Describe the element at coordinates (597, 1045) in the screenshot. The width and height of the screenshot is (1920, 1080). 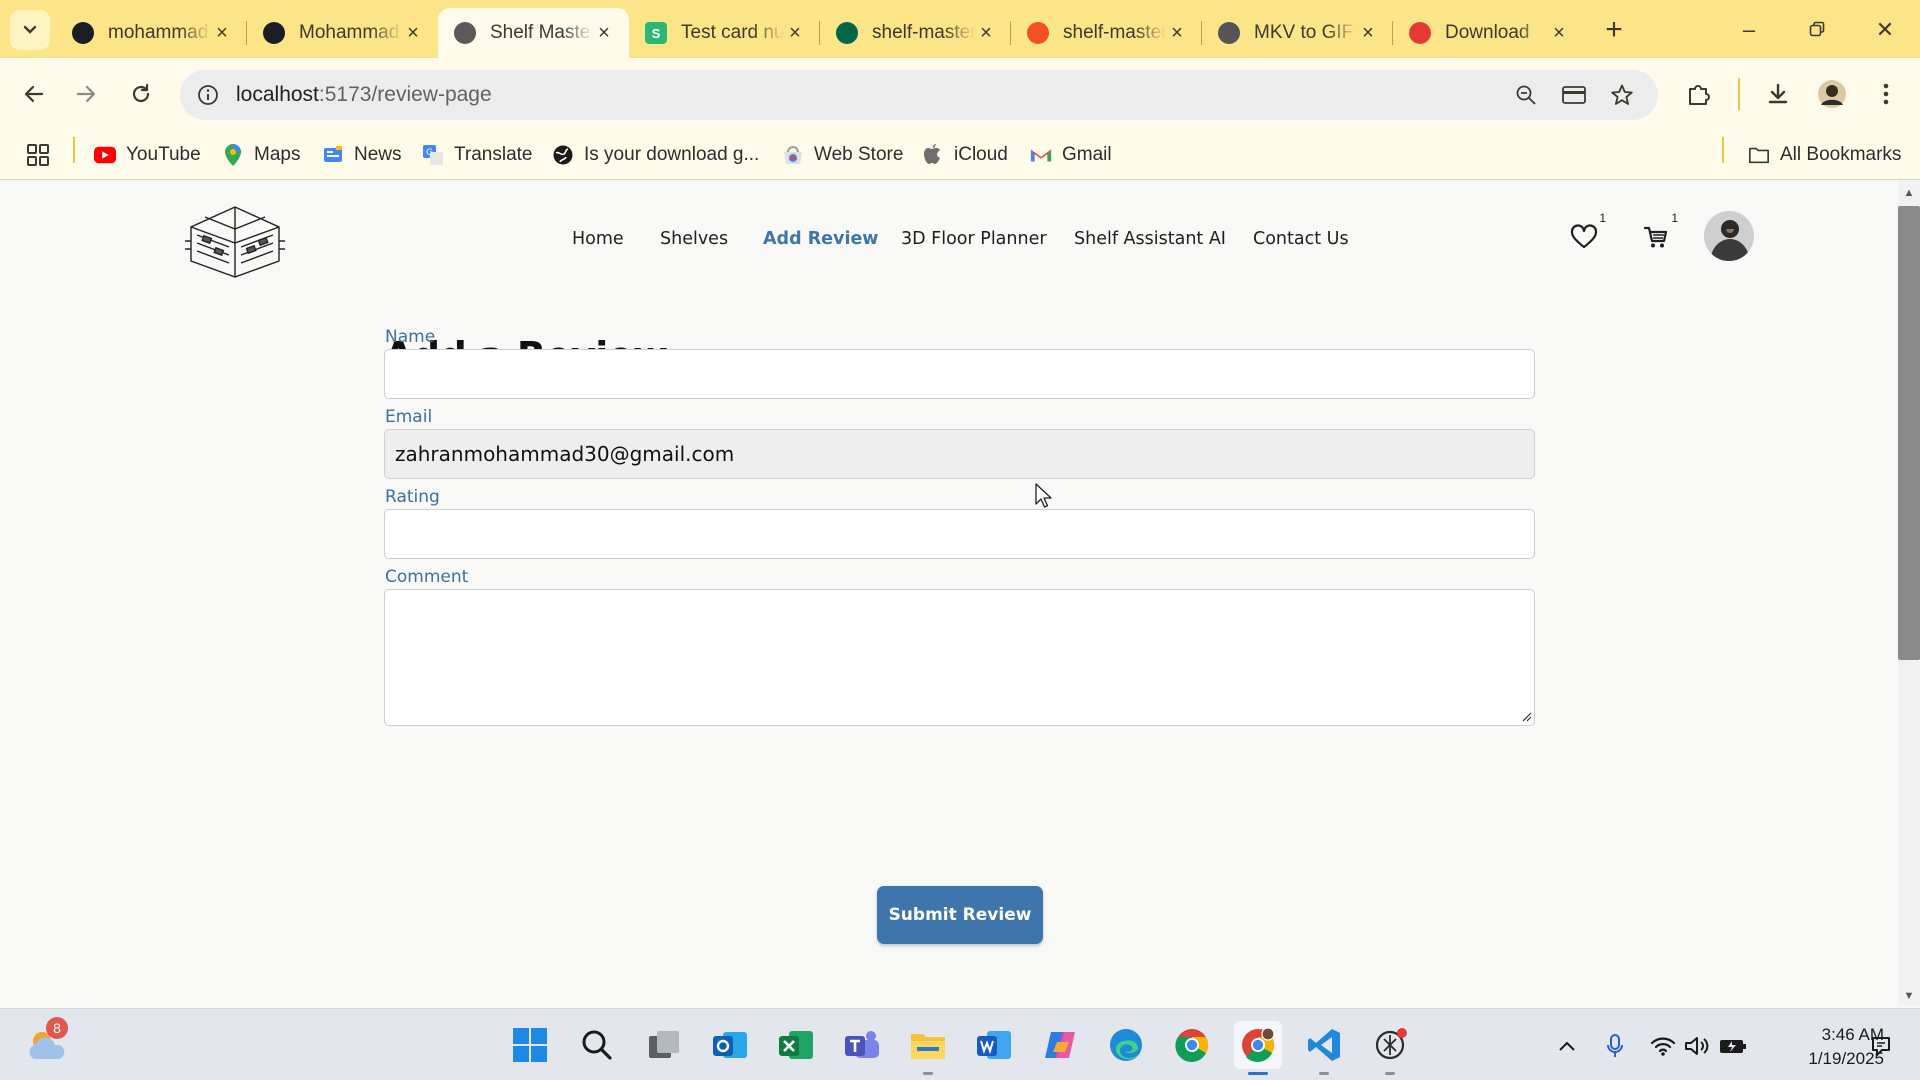
I see `search-taskbar-button` at that location.